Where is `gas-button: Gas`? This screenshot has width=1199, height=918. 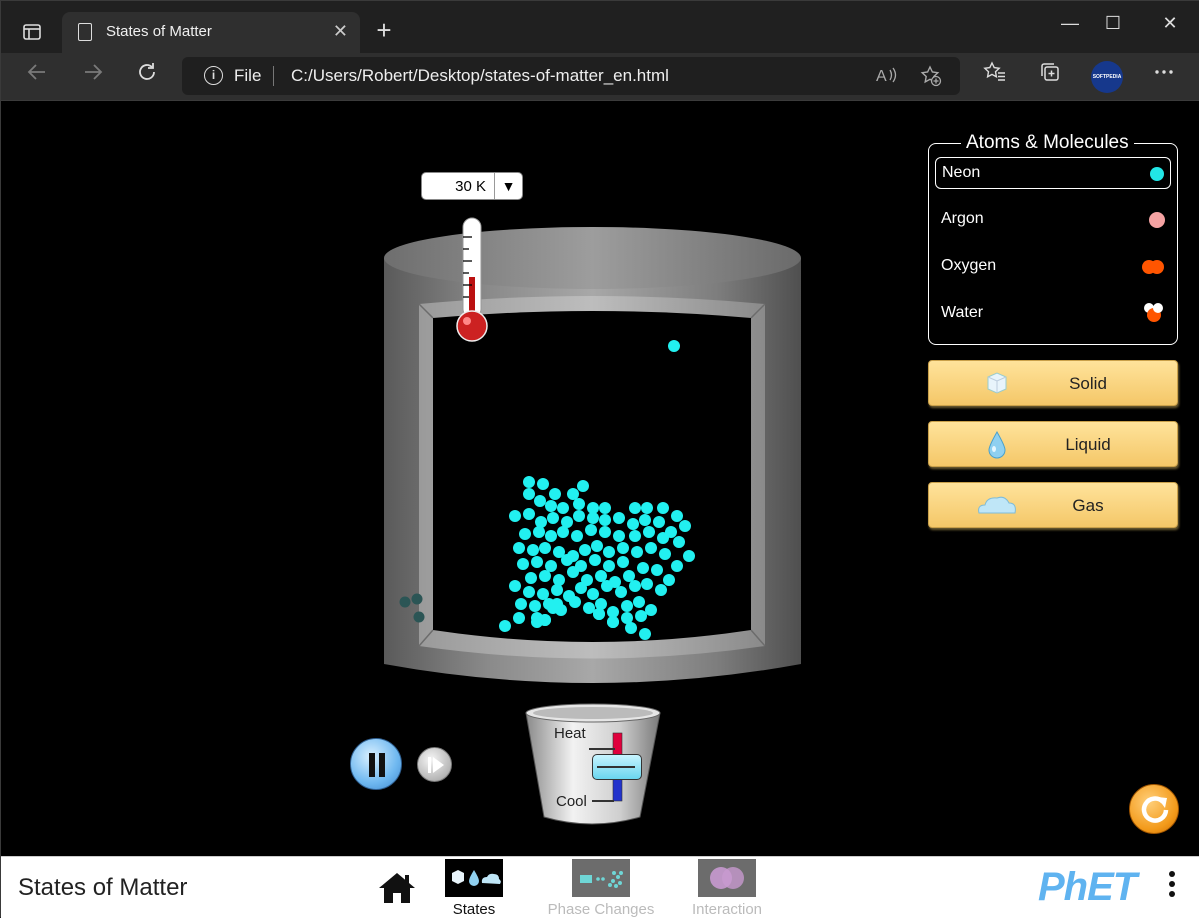 gas-button: Gas is located at coordinates (1053, 505).